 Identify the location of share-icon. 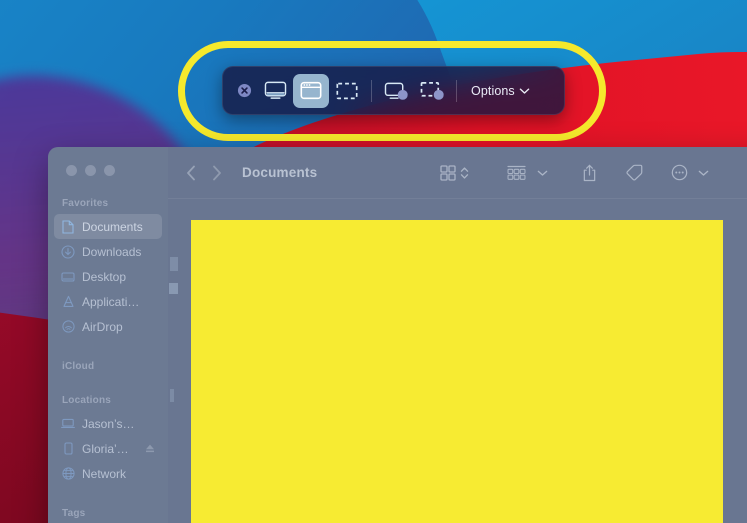
(589, 173).